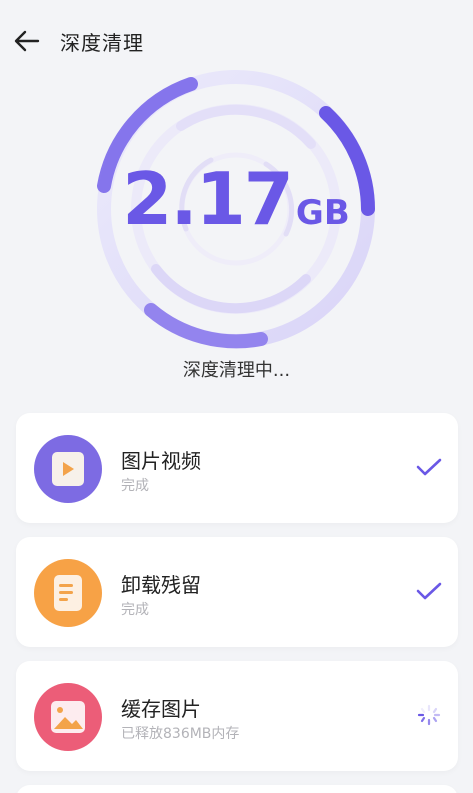 This screenshot has width=473, height=793. Describe the element at coordinates (237, 789) in the screenshot. I see `task-card-partial` at that location.